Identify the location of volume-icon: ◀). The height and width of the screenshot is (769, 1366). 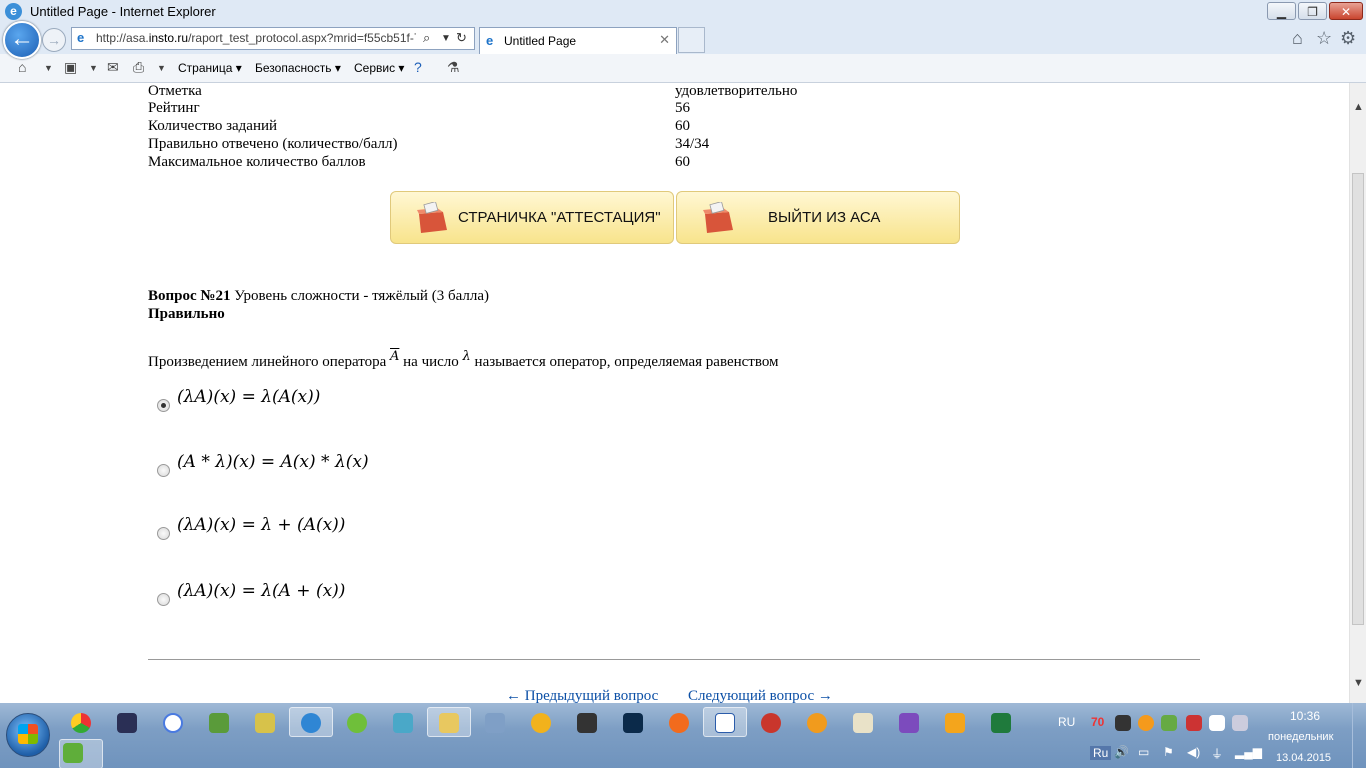
(1193, 752).